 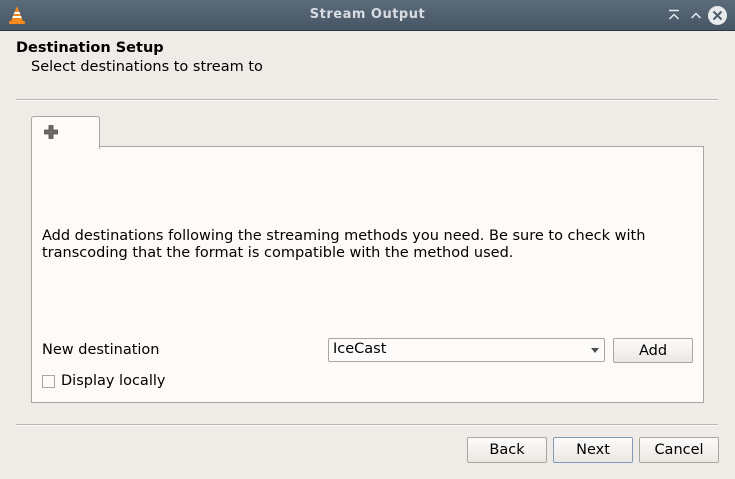 What do you see at coordinates (466, 350) in the screenshot?
I see `destination-select: IceCast` at bounding box center [466, 350].